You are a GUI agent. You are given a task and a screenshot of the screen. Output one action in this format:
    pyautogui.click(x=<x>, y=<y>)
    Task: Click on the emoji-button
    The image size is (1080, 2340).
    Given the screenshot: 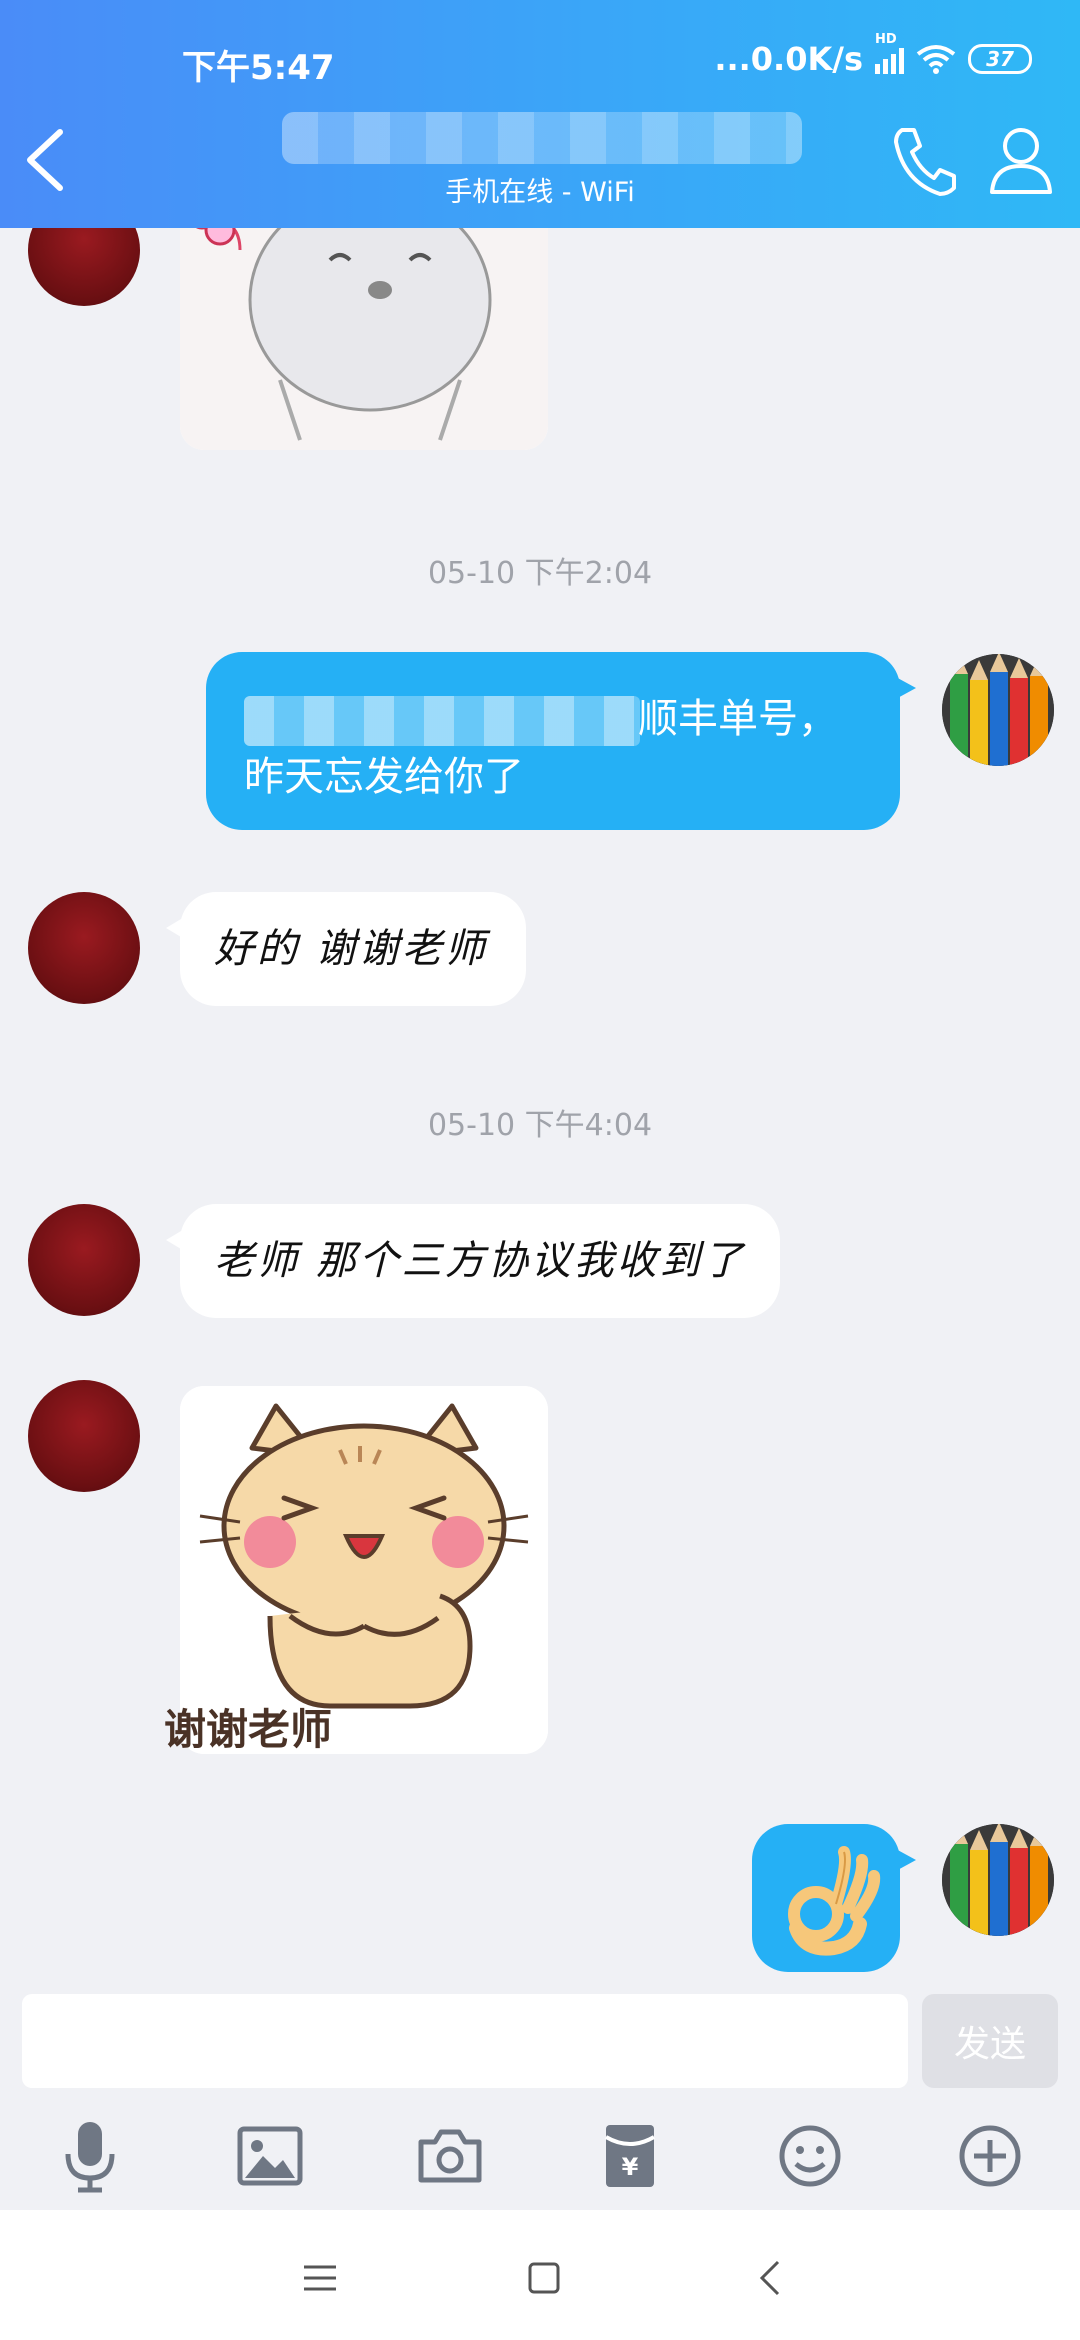 What is the action you would take?
    pyautogui.click(x=810, y=2156)
    